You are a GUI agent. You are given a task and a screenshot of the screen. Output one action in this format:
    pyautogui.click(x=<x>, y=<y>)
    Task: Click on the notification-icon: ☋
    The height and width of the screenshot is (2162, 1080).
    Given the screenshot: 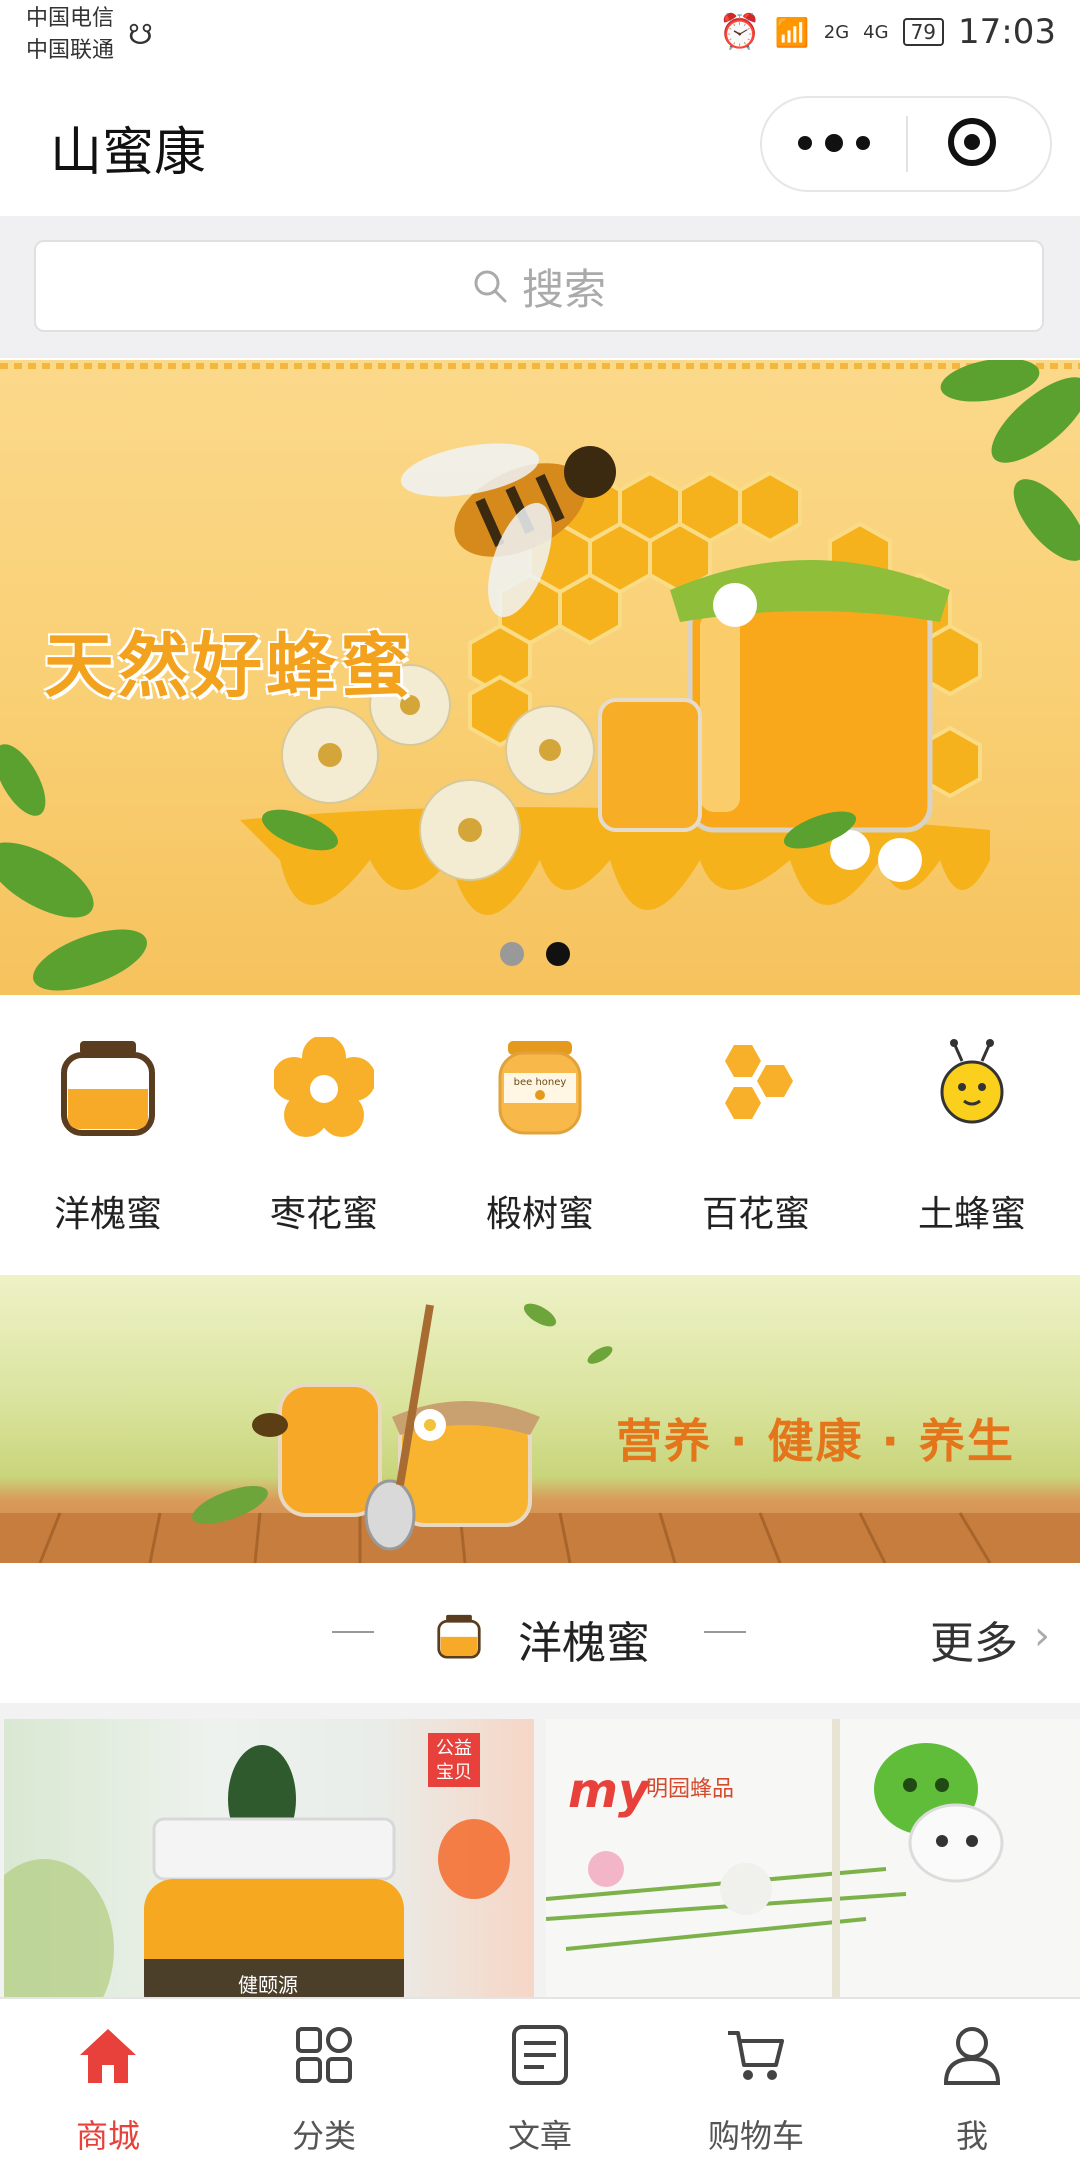 What is the action you would take?
    pyautogui.click(x=140, y=34)
    